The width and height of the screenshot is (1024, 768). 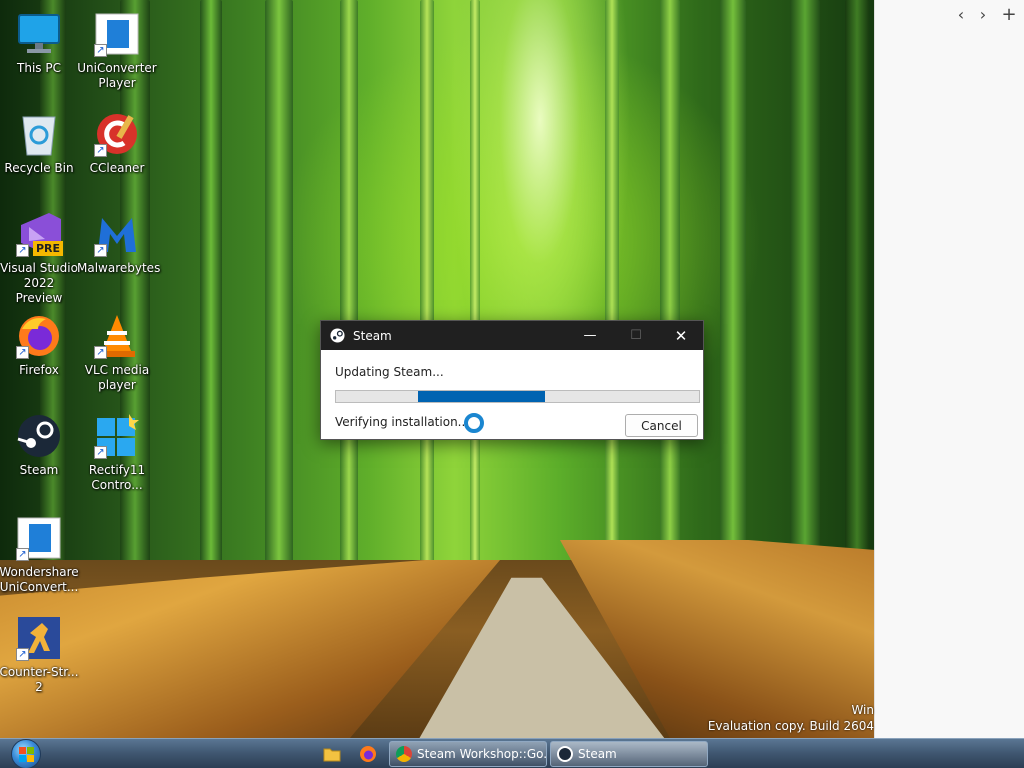 What do you see at coordinates (961, 15) in the screenshot?
I see `back-arrow-icon: ‹` at bounding box center [961, 15].